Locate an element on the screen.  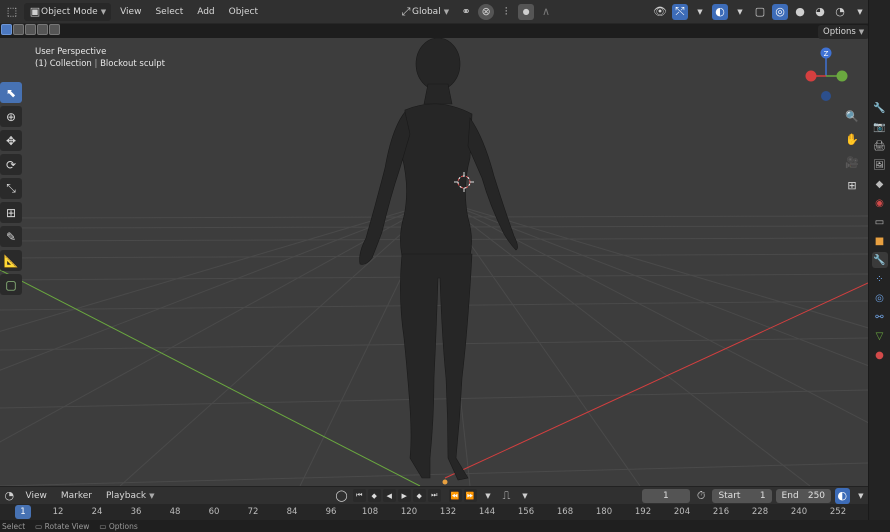
collection-info: (1) Collection | Blockout sculpt is located at coordinates (100, 64).